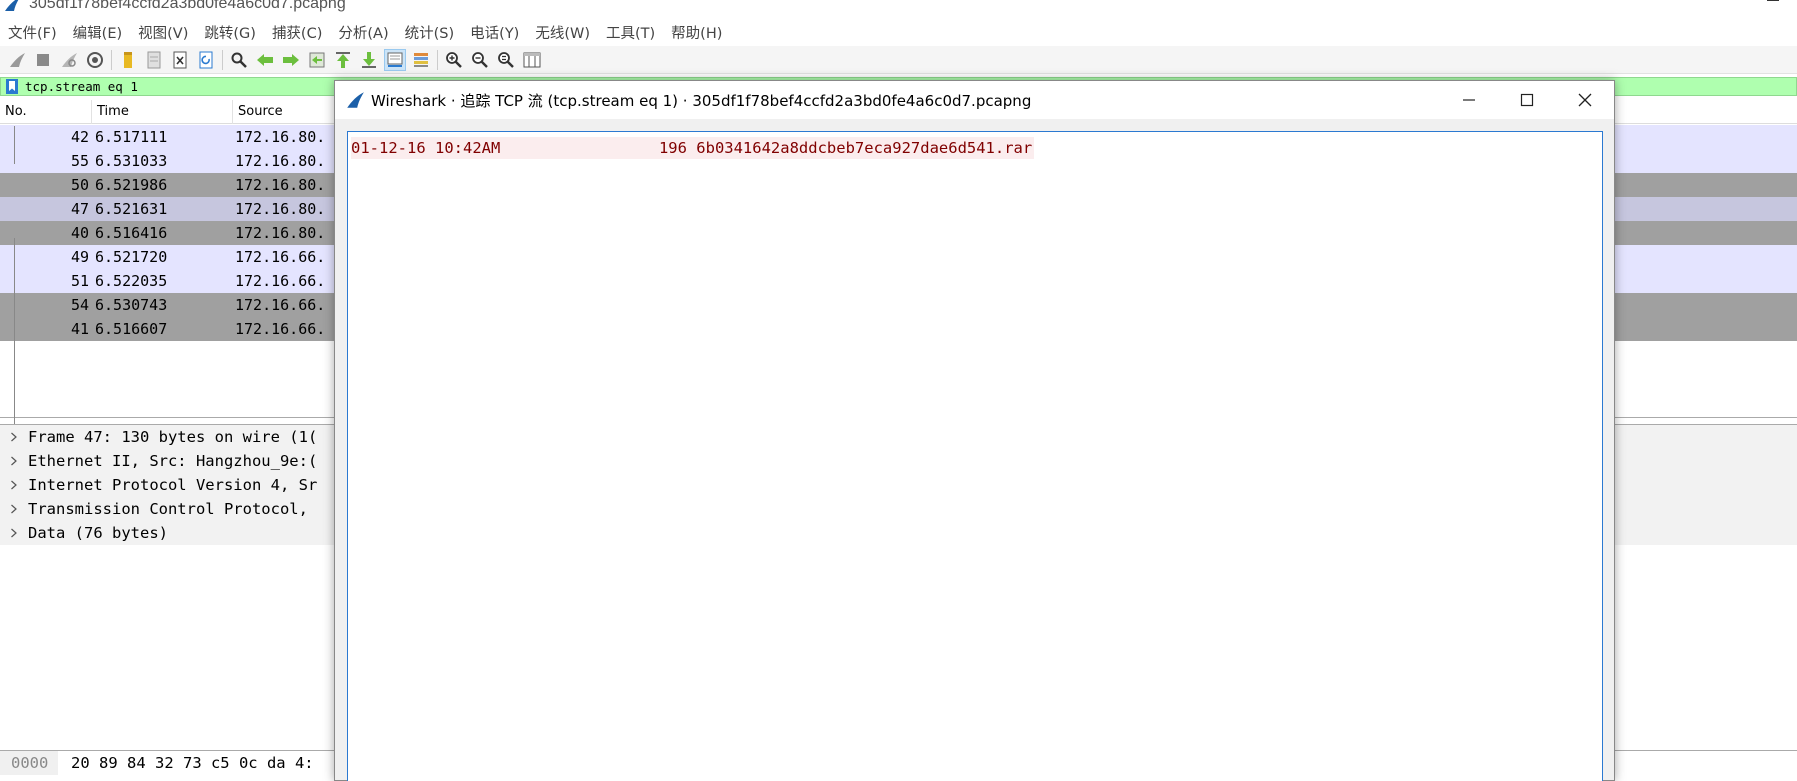 The height and width of the screenshot is (781, 1797). I want to click on dialog-maximize-button, so click(1527, 100).